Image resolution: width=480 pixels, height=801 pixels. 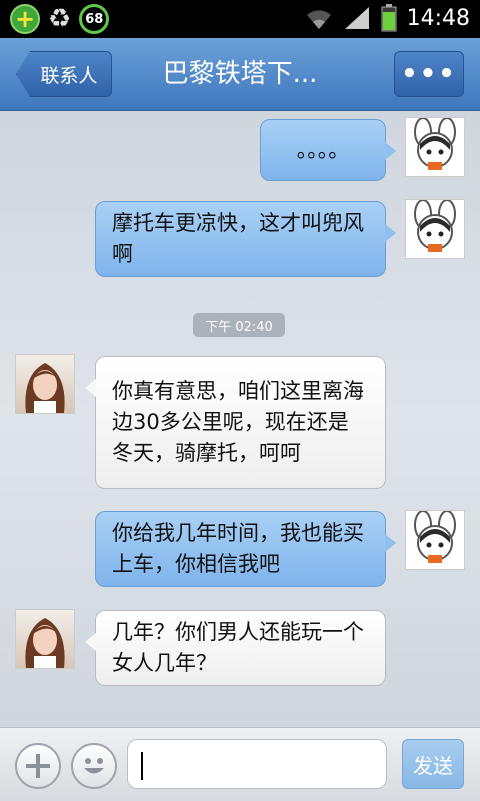 I want to click on chat-header: 联系人 巴黎铁塔下... •••, so click(x=240, y=74).